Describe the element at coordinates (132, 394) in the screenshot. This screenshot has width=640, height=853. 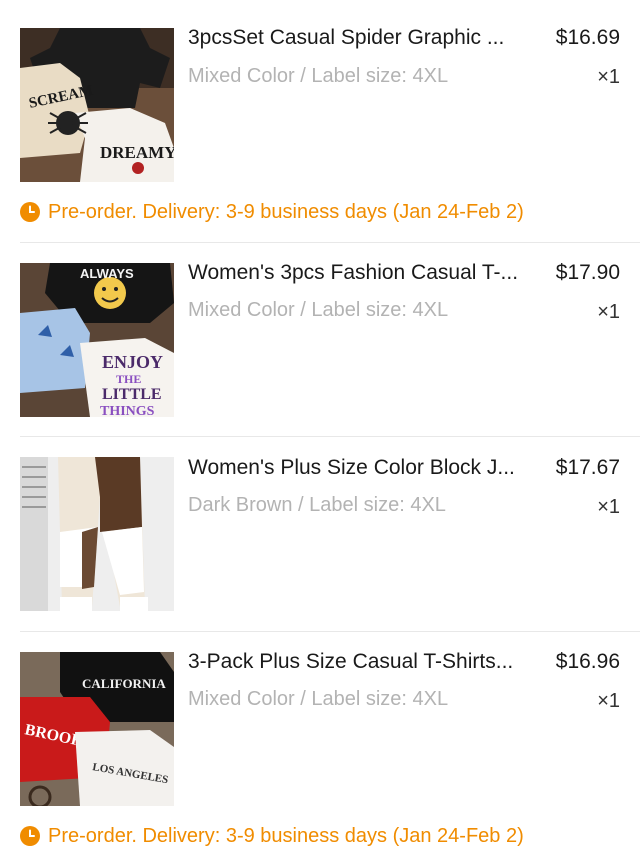
I see `image-text-little: LITTLE` at that location.